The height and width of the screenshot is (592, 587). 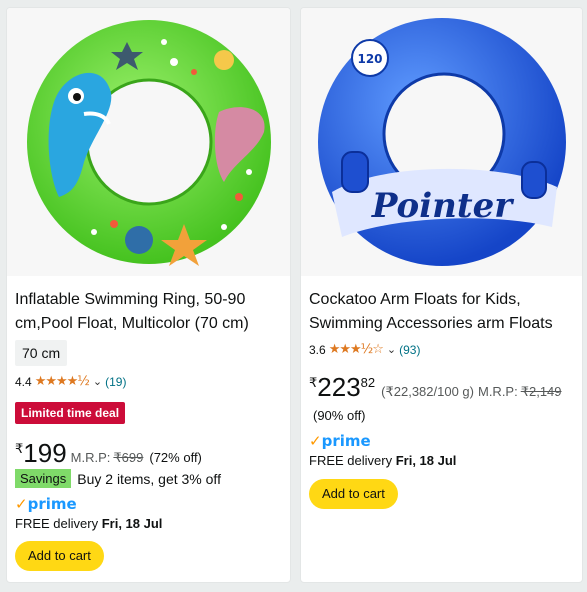 I want to click on price-fraction: 82, so click(x=368, y=382).